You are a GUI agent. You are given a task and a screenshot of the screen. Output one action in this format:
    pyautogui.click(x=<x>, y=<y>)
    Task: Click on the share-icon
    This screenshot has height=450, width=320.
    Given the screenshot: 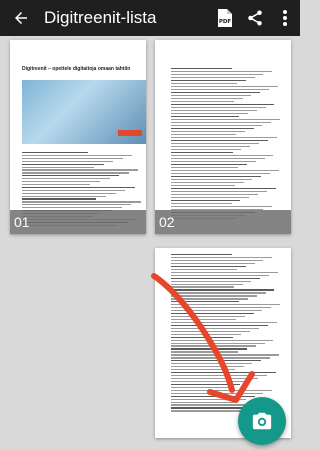 What is the action you would take?
    pyautogui.click(x=255, y=18)
    